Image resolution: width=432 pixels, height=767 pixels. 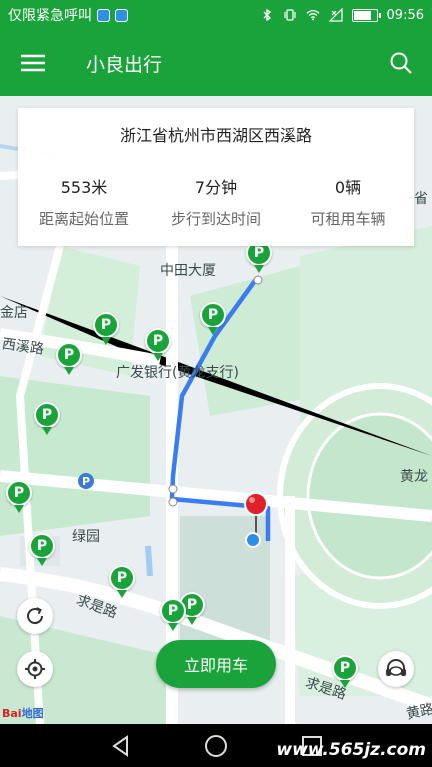 What do you see at coordinates (84, 187) in the screenshot?
I see `stat-value: 553米` at bounding box center [84, 187].